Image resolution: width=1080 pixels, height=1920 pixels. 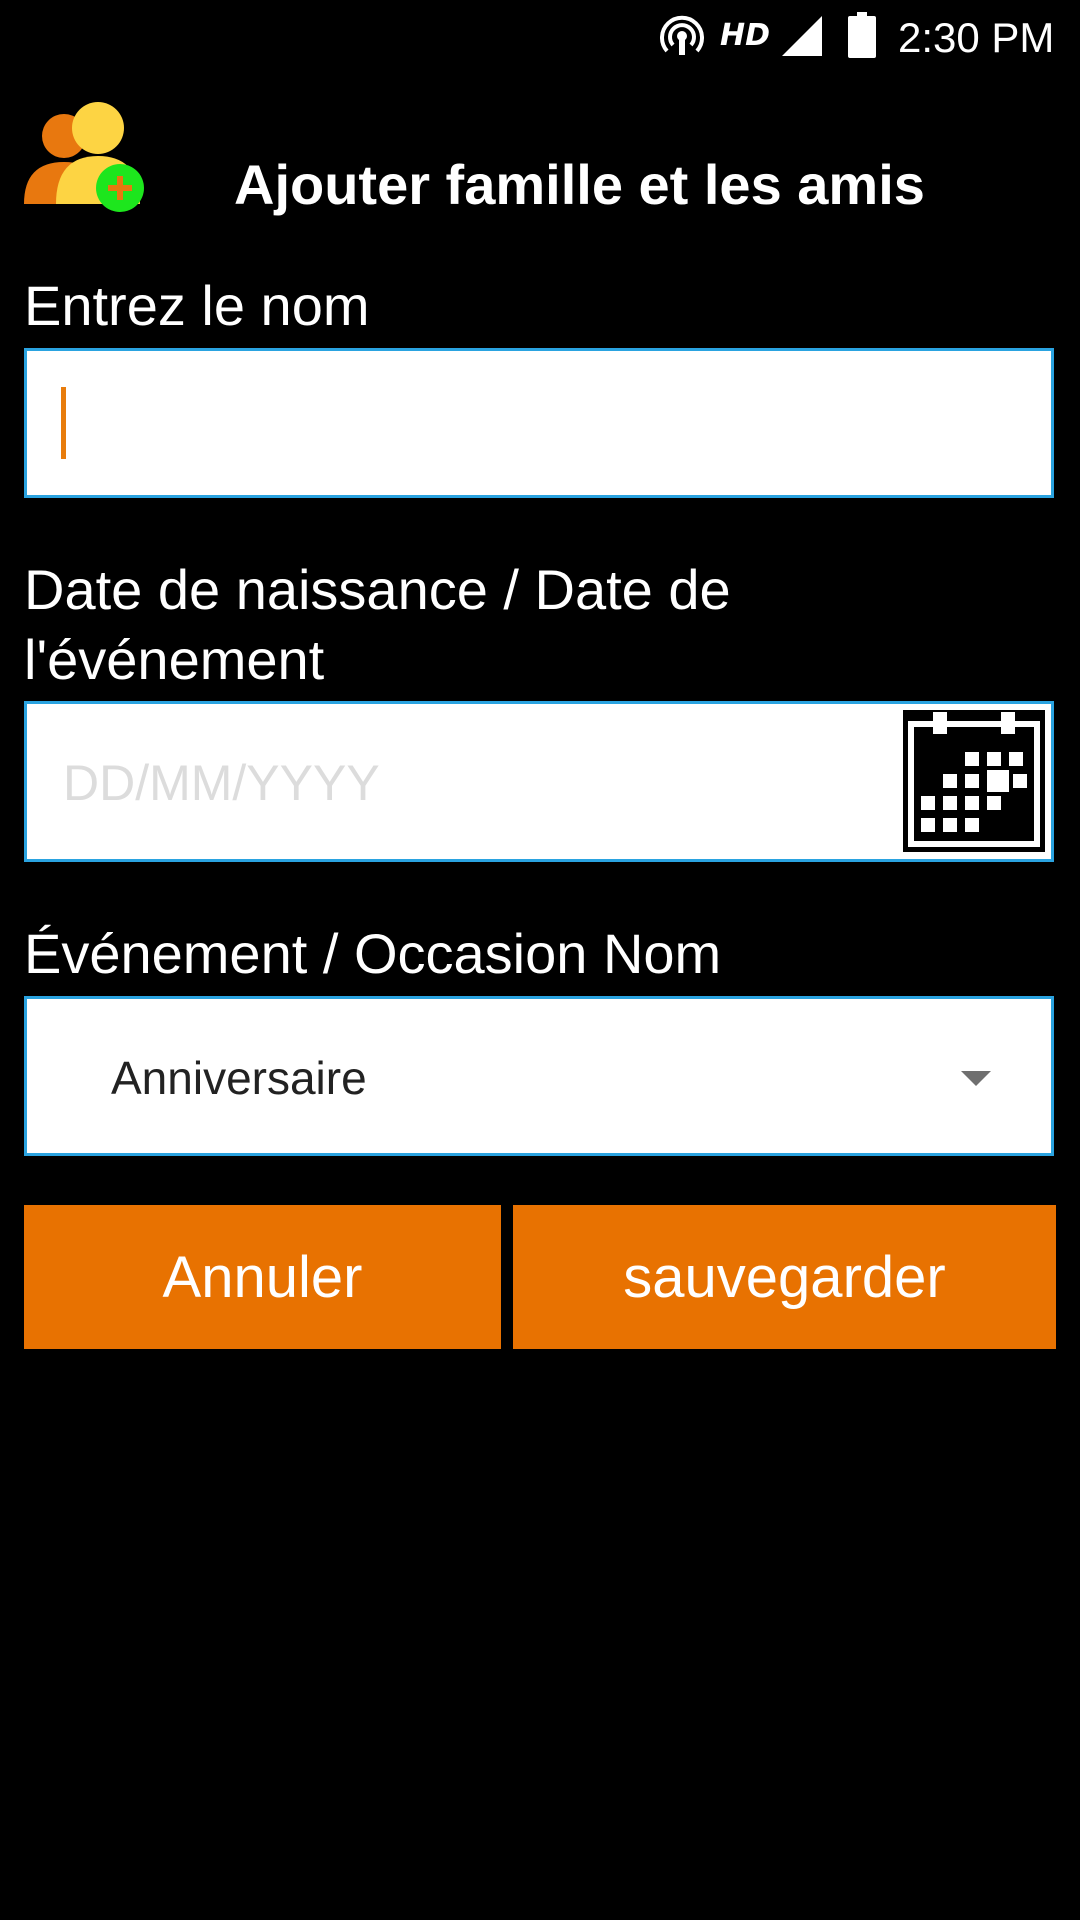 I want to click on event-selected-value: Anniversaire, so click(x=239, y=1078).